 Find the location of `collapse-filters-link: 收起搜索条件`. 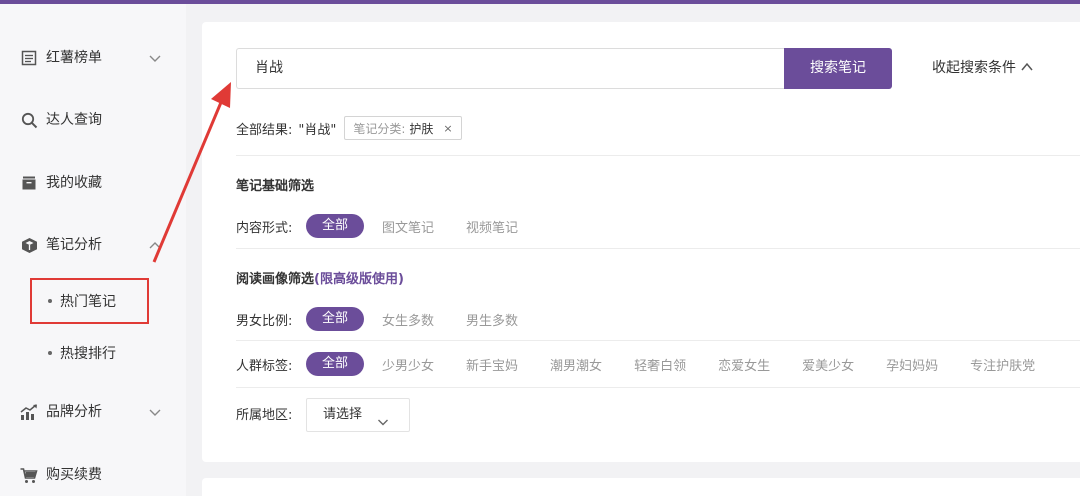

collapse-filters-link: 收起搜索条件 is located at coordinates (983, 68).